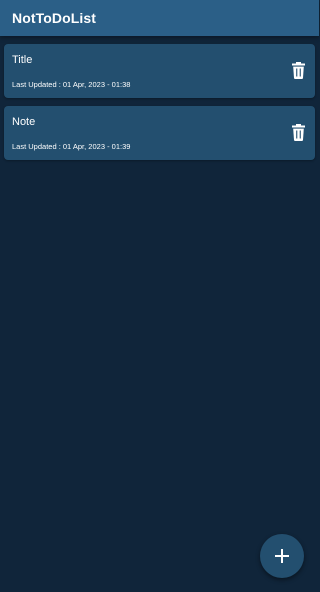 This screenshot has width=320, height=592. I want to click on plus-icon, so click(282, 556).